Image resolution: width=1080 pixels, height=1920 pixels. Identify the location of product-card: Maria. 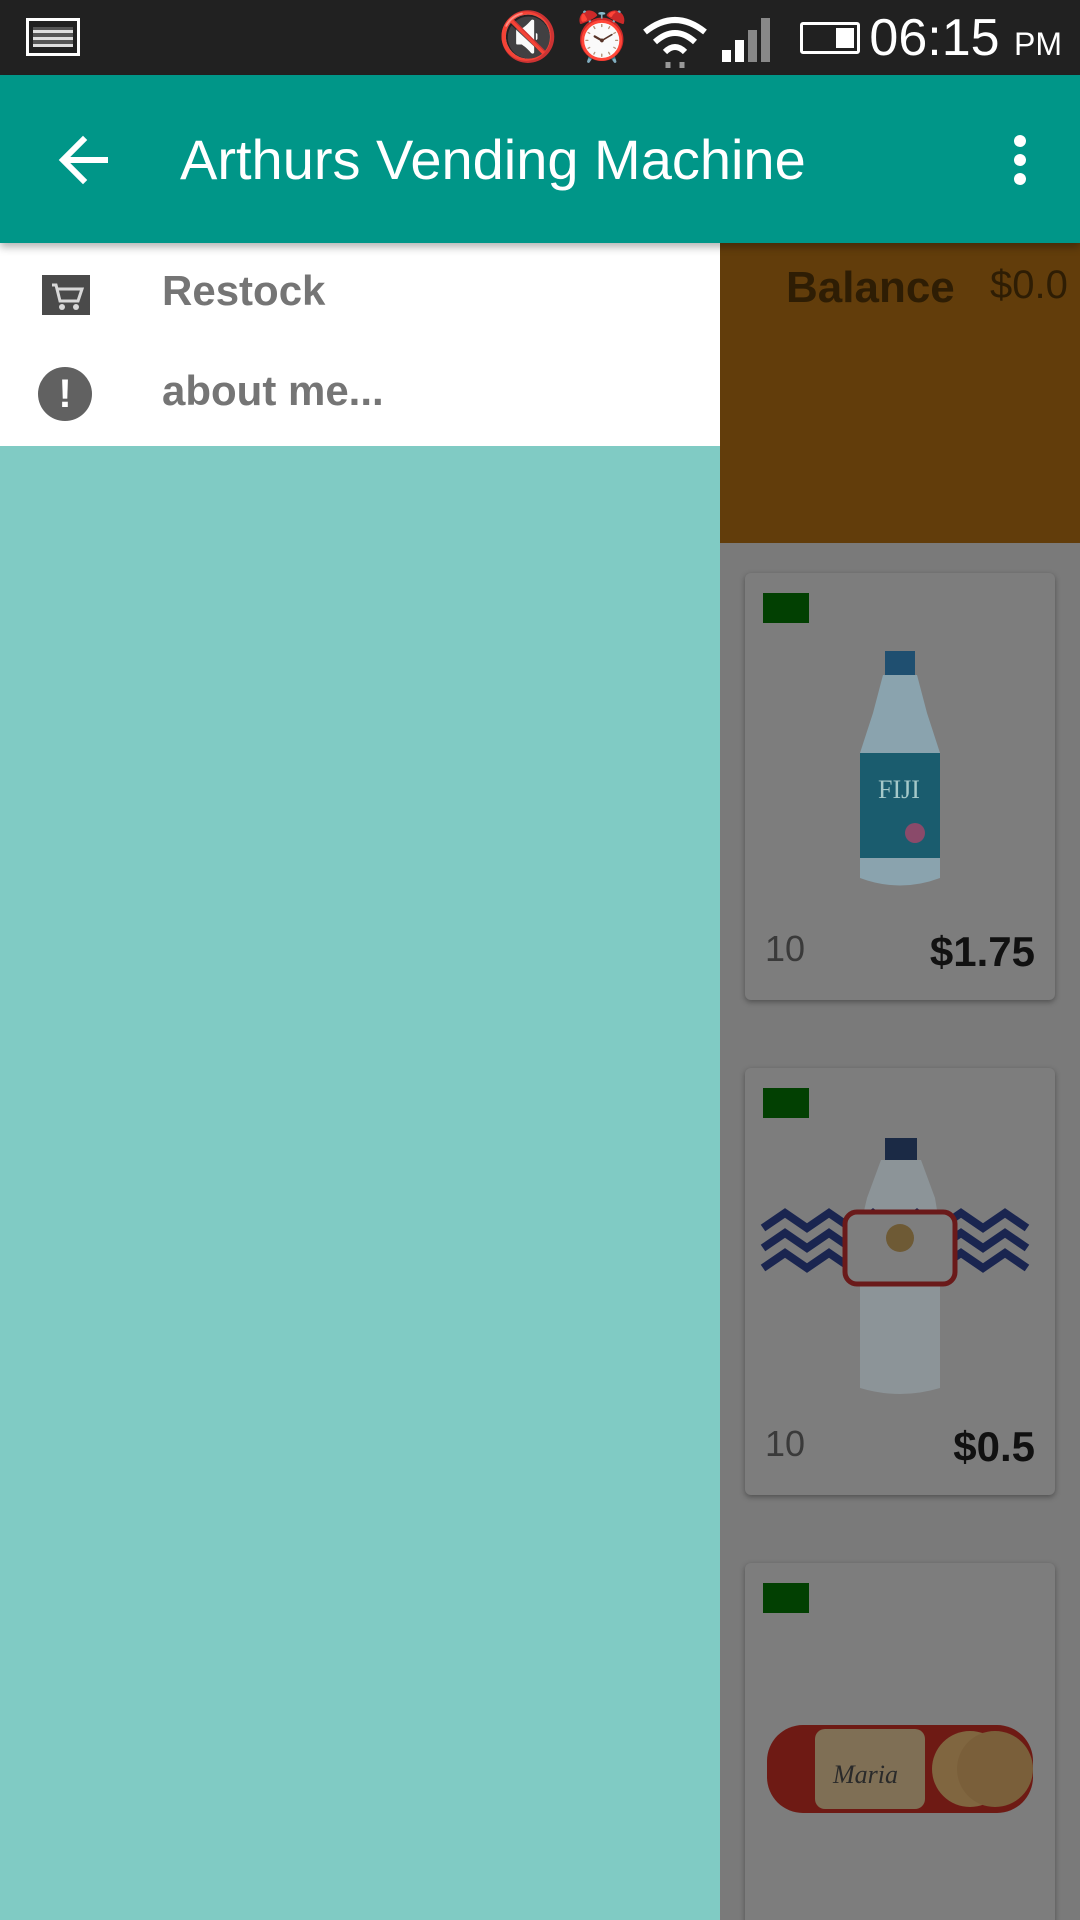
(900, 1741).